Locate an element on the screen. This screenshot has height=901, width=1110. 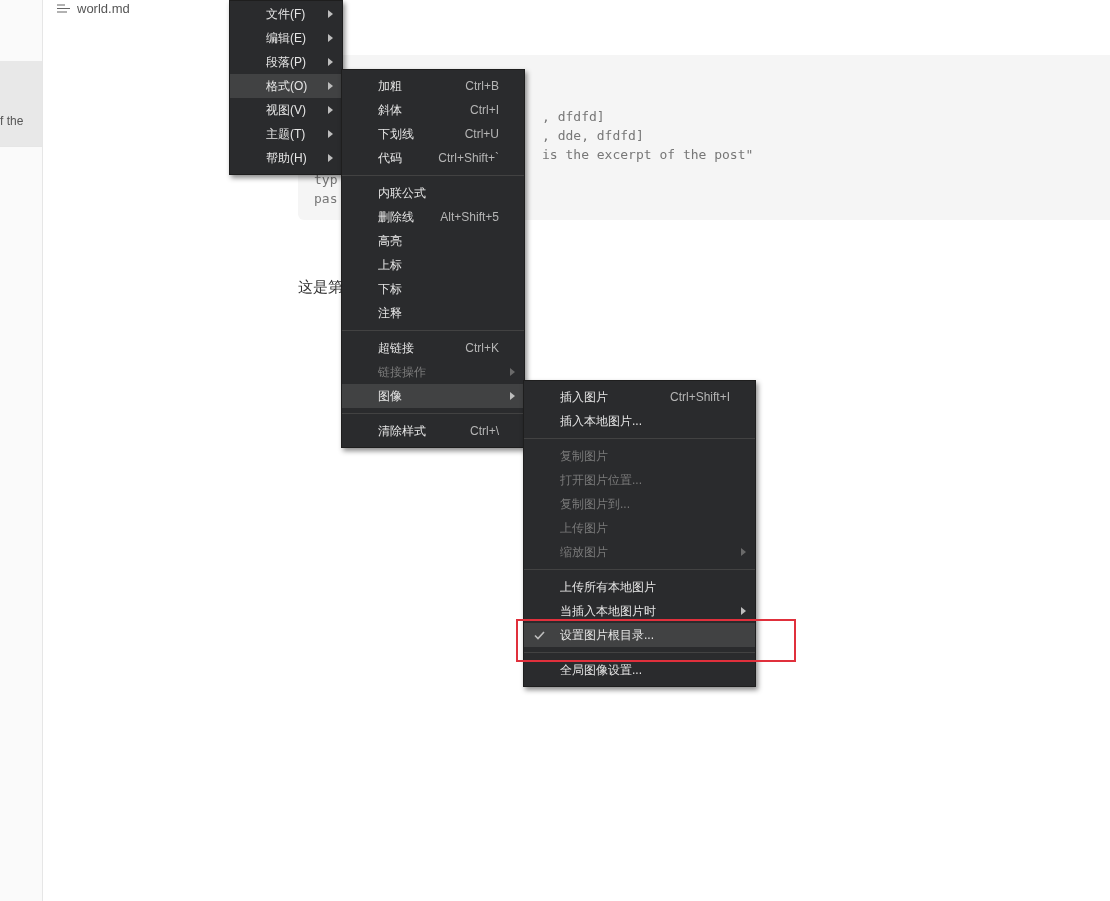
menu-item: 内联公式 is located at coordinates (433, 193).